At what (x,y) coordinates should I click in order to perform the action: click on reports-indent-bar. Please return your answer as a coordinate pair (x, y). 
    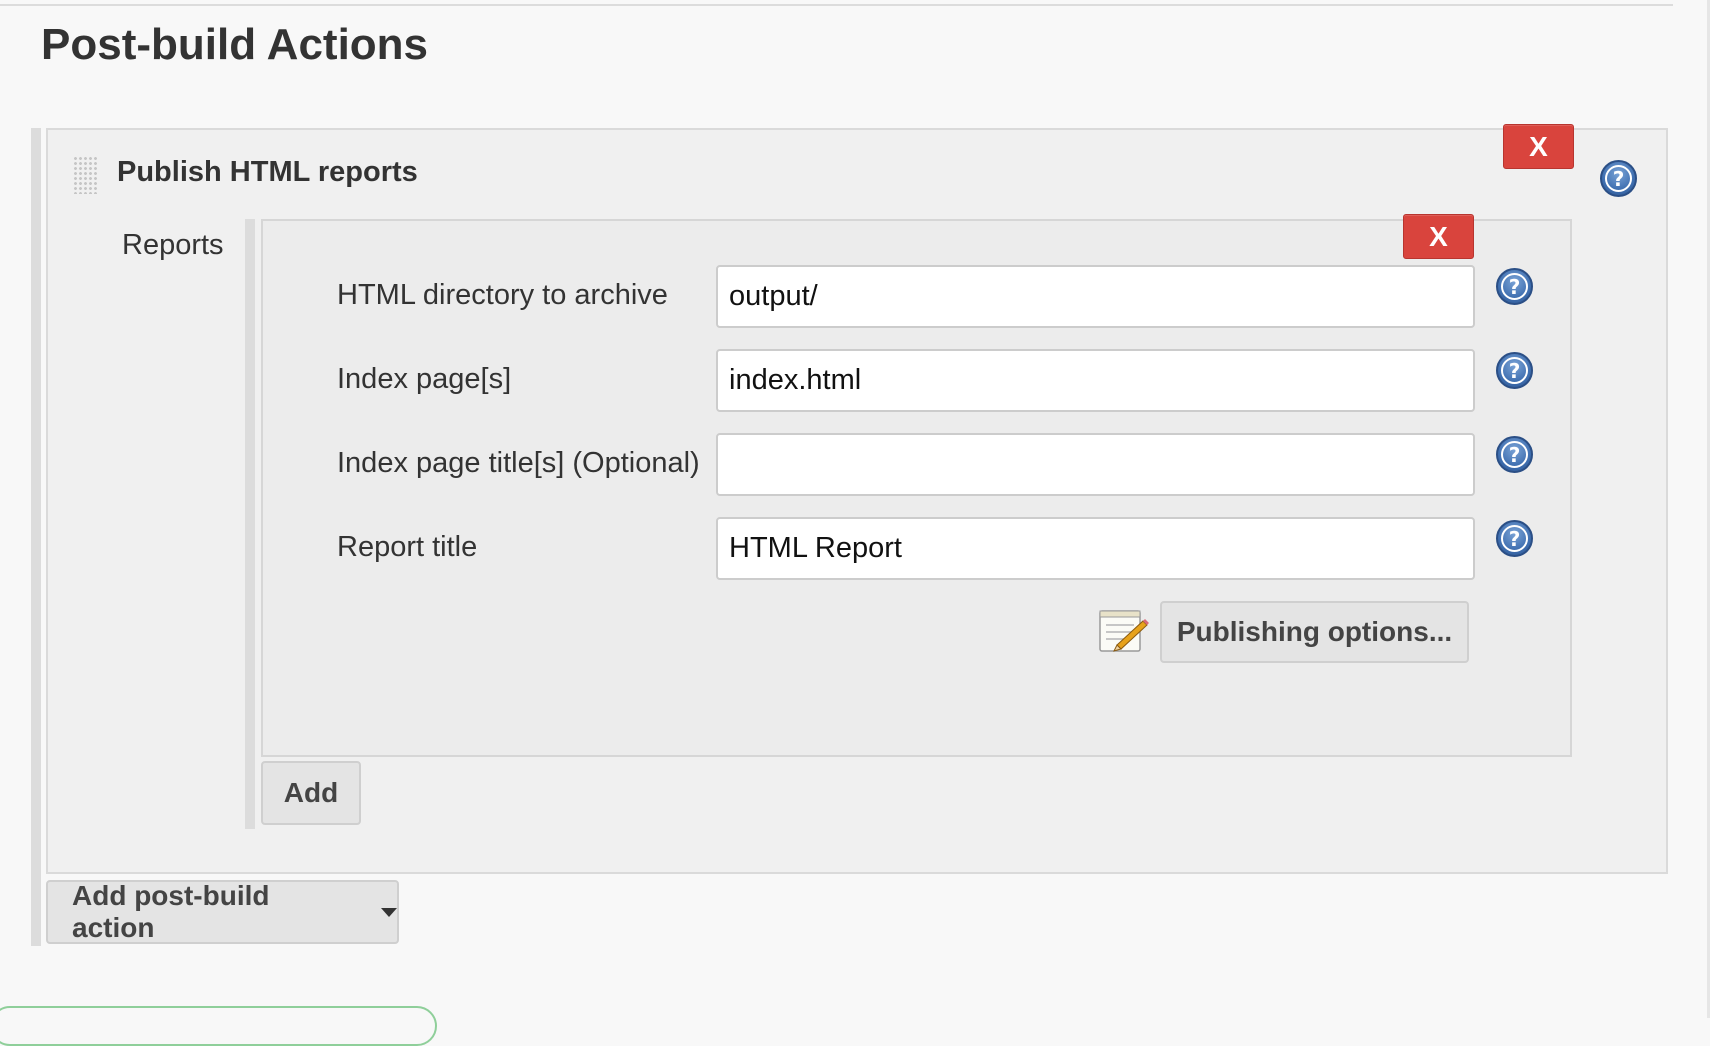
    Looking at the image, I should click on (250, 524).